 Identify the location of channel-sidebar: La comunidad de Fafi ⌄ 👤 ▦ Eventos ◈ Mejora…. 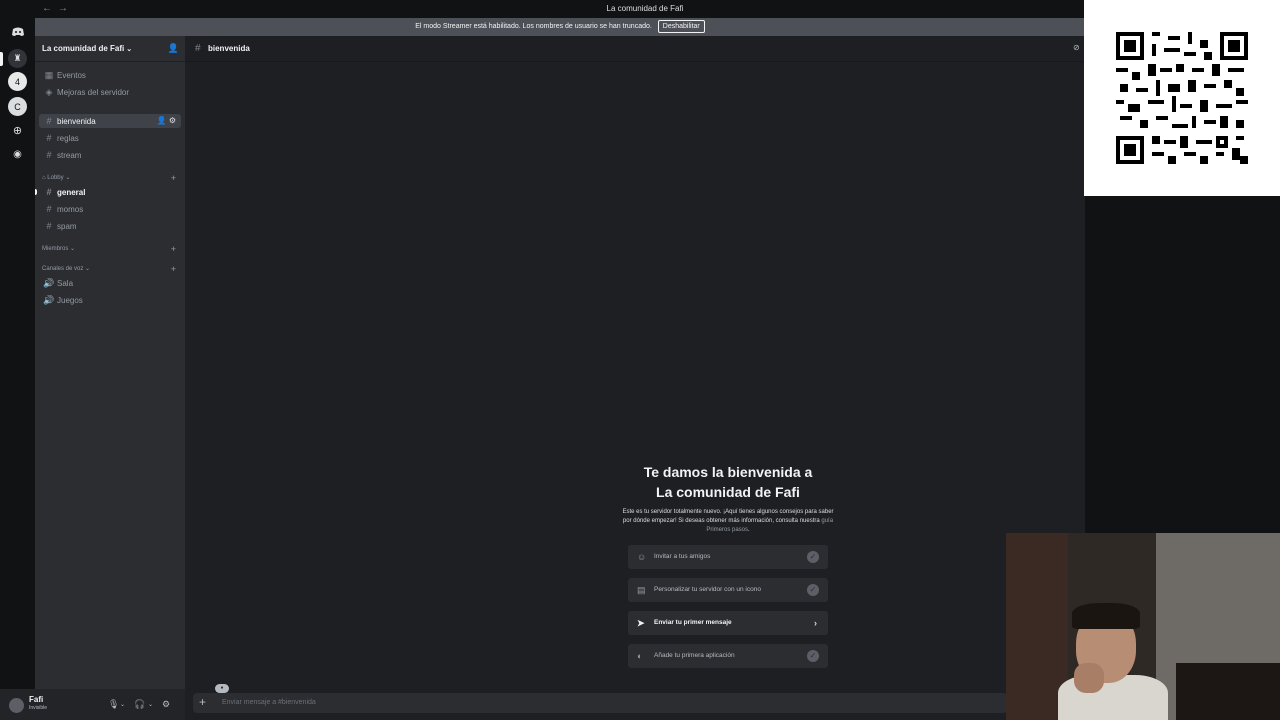
(110, 362).